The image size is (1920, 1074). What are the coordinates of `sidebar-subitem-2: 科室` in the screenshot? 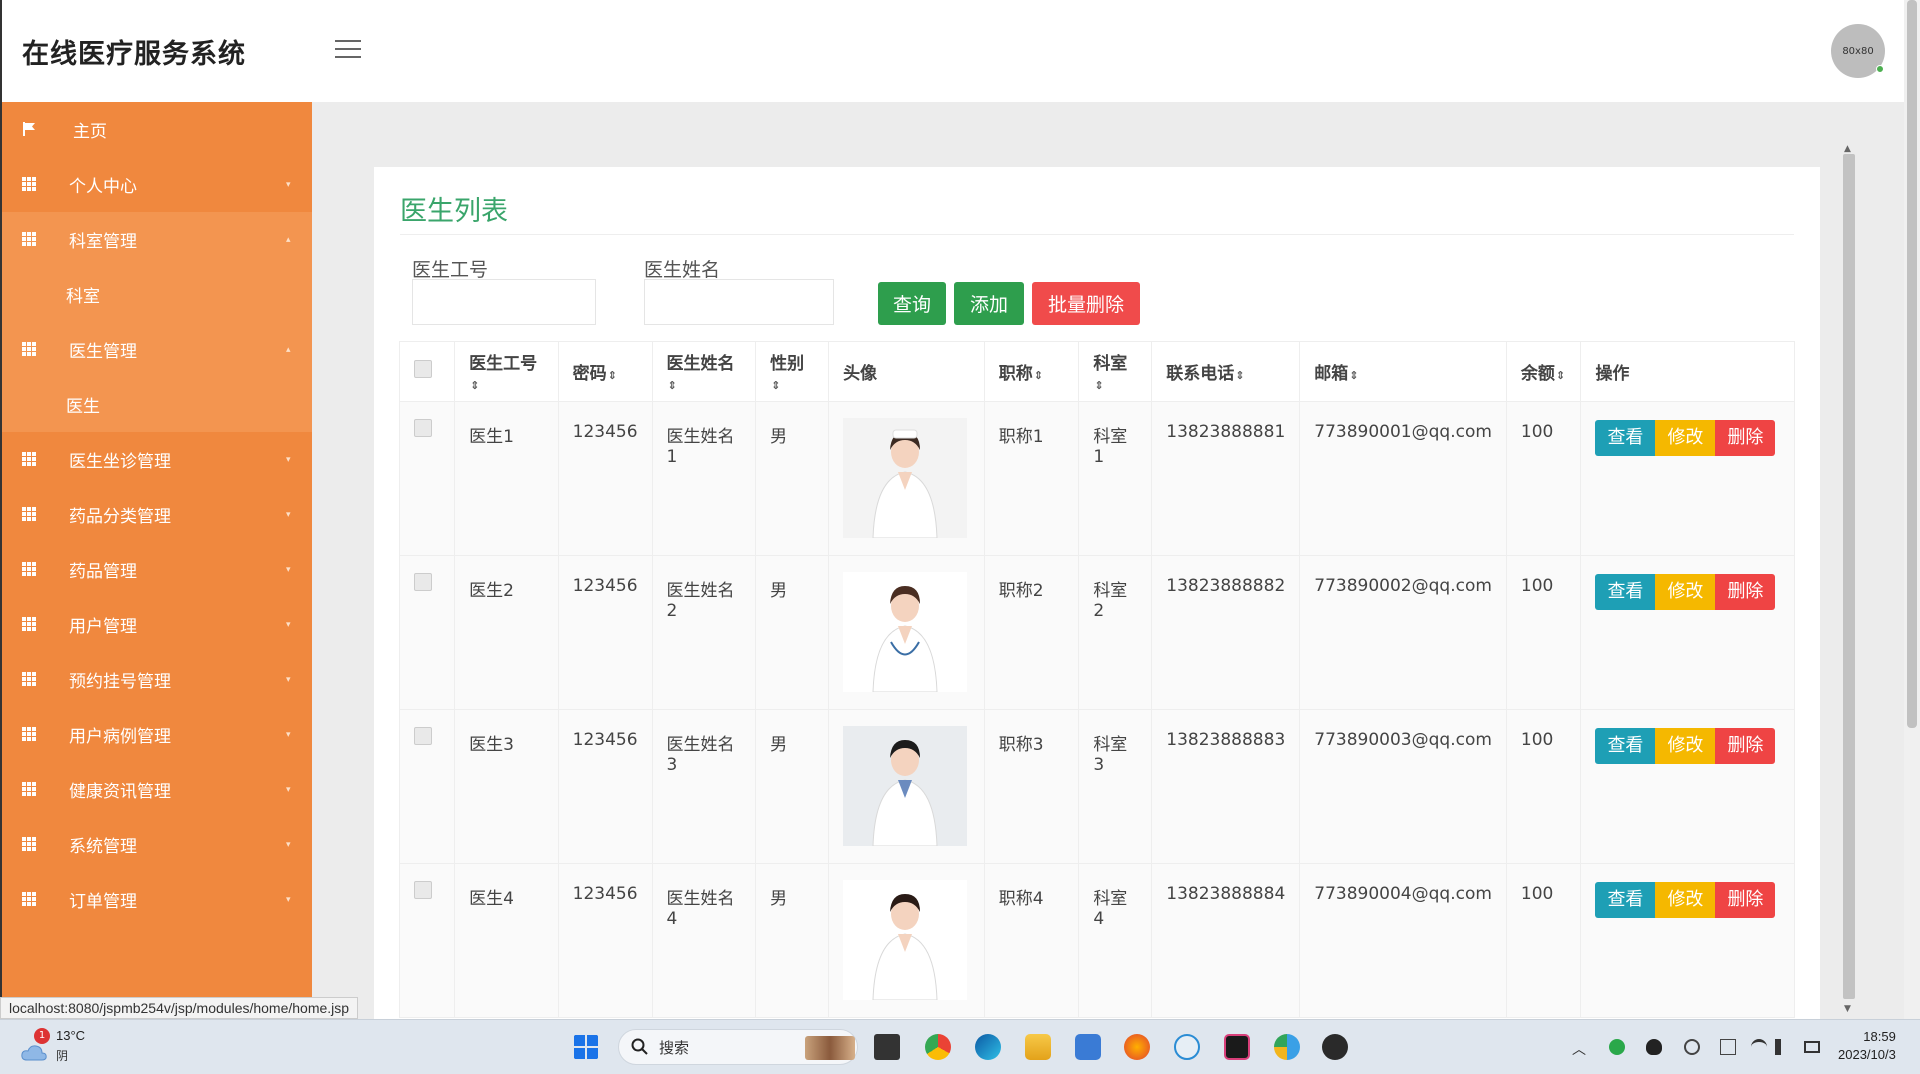 It's located at (157, 294).